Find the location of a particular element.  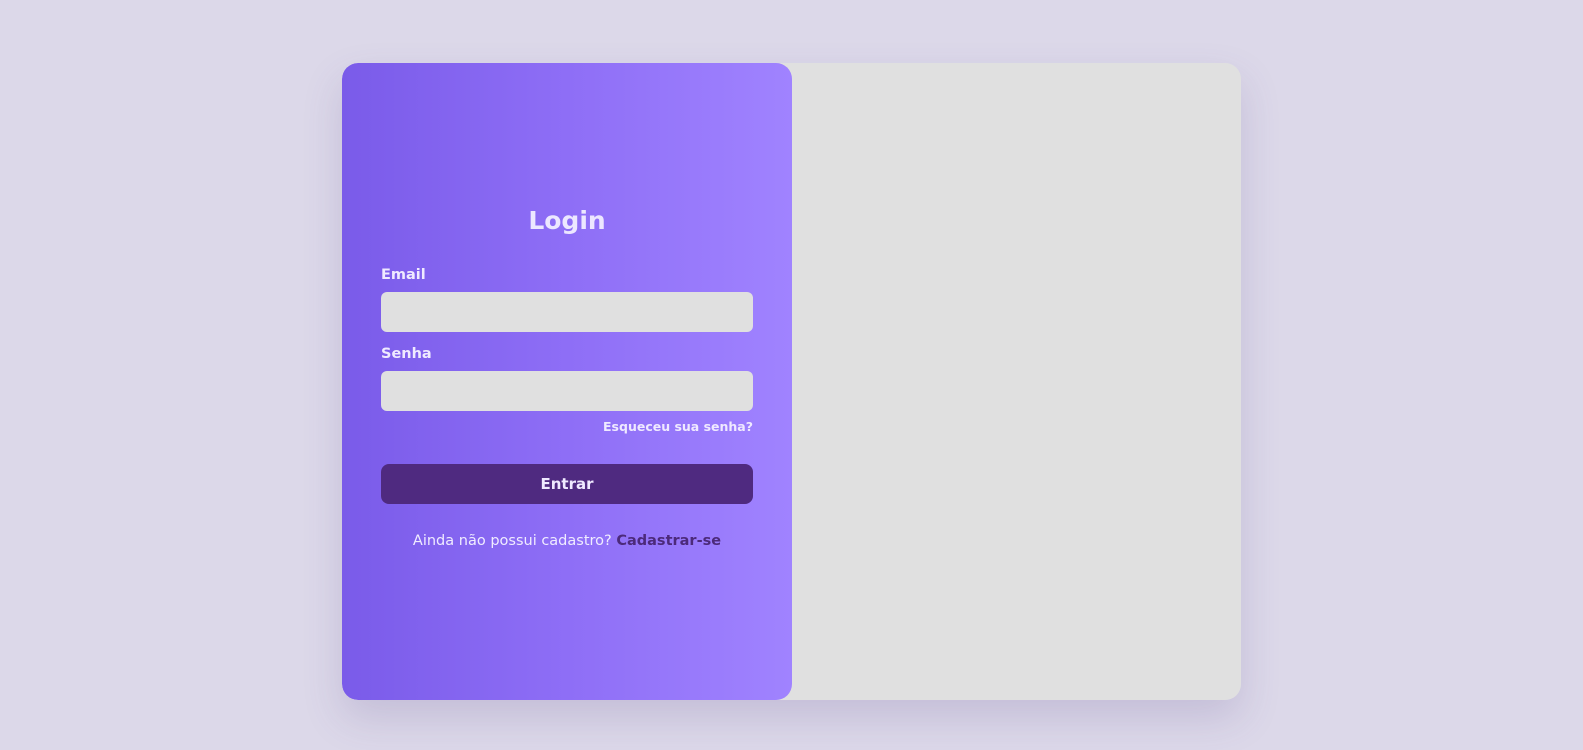

email-field is located at coordinates (567, 312).